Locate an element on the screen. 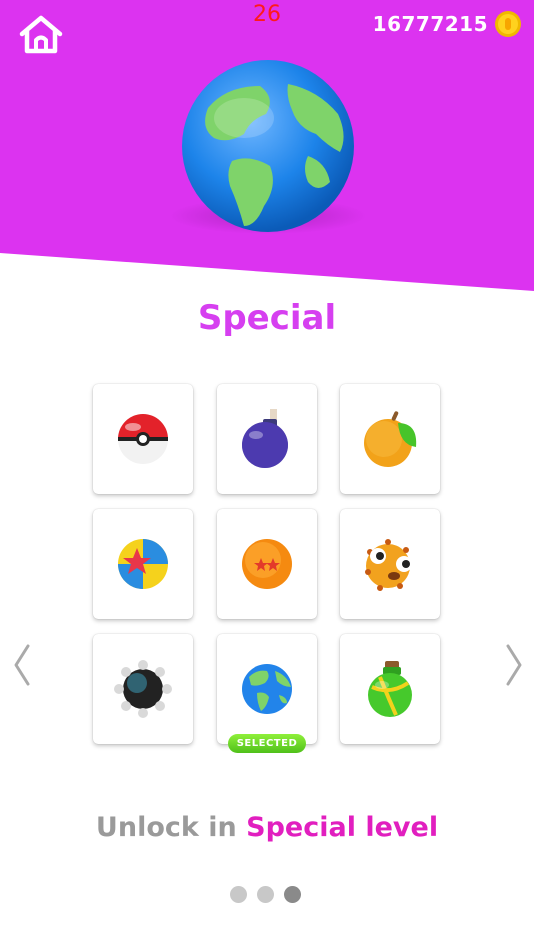  ball-card-pufferfish is located at coordinates (390, 564).